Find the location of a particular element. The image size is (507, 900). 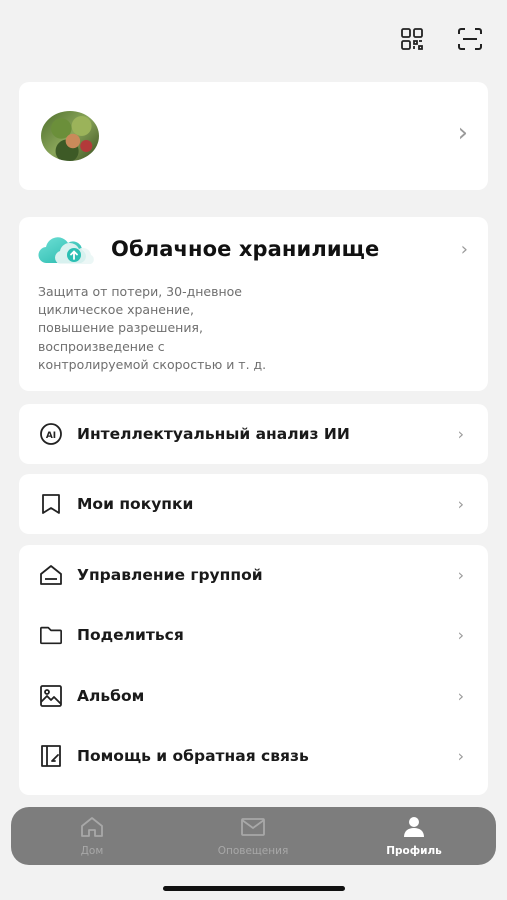

menu-item-ai-analysis: AI Интеллектуальный анализ ИИ › is located at coordinates (253, 434).